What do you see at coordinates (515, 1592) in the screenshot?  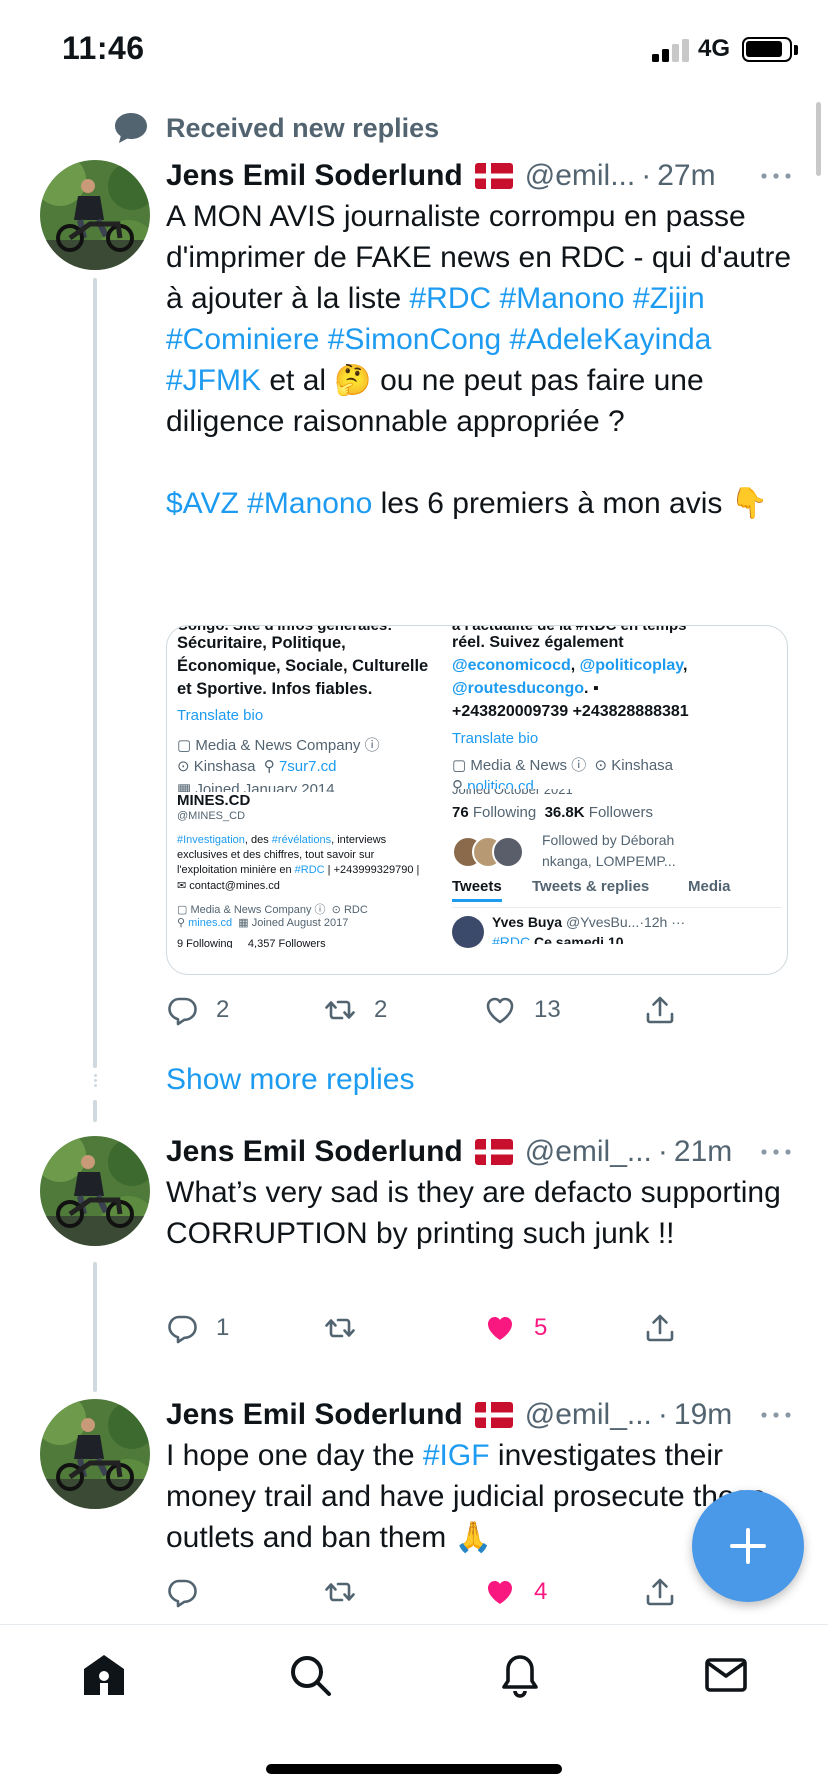 I see `like-button: 4` at bounding box center [515, 1592].